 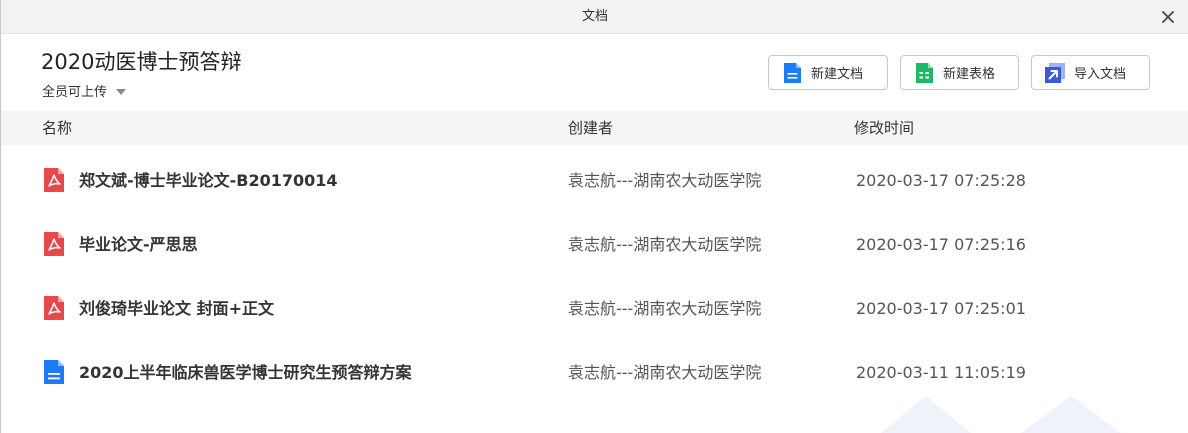 I want to click on import-doc-button: 导入文档, so click(x=1090, y=72).